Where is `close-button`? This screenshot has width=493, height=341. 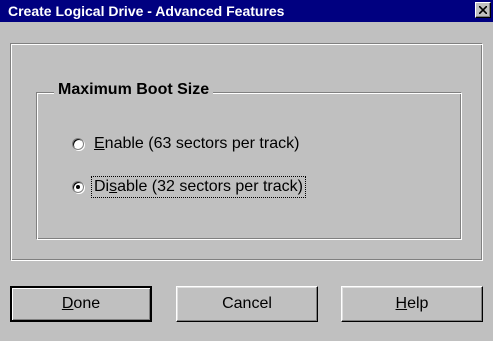
close-button is located at coordinates (483, 10).